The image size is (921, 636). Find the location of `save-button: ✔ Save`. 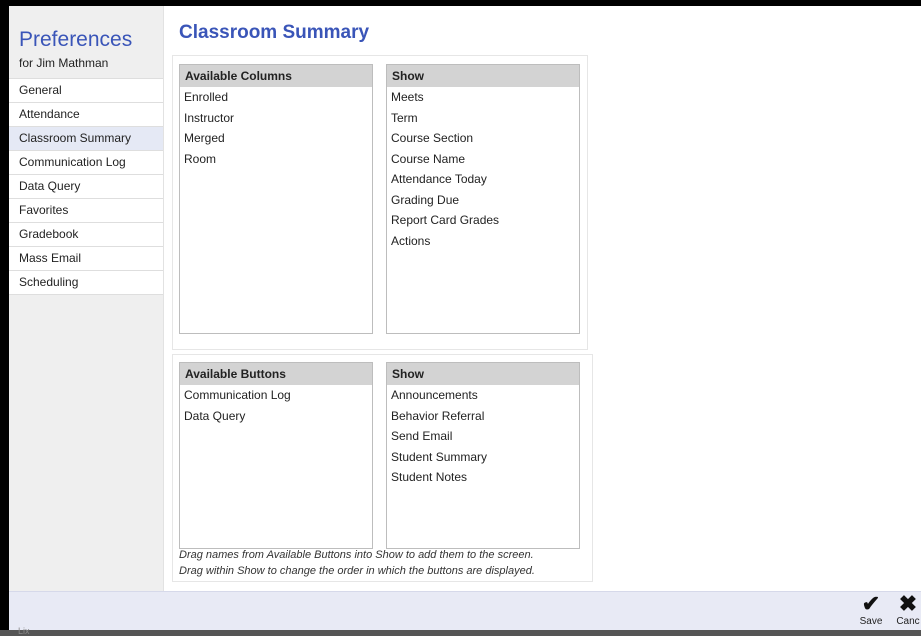

save-button: ✔ Save is located at coordinates (871, 609).